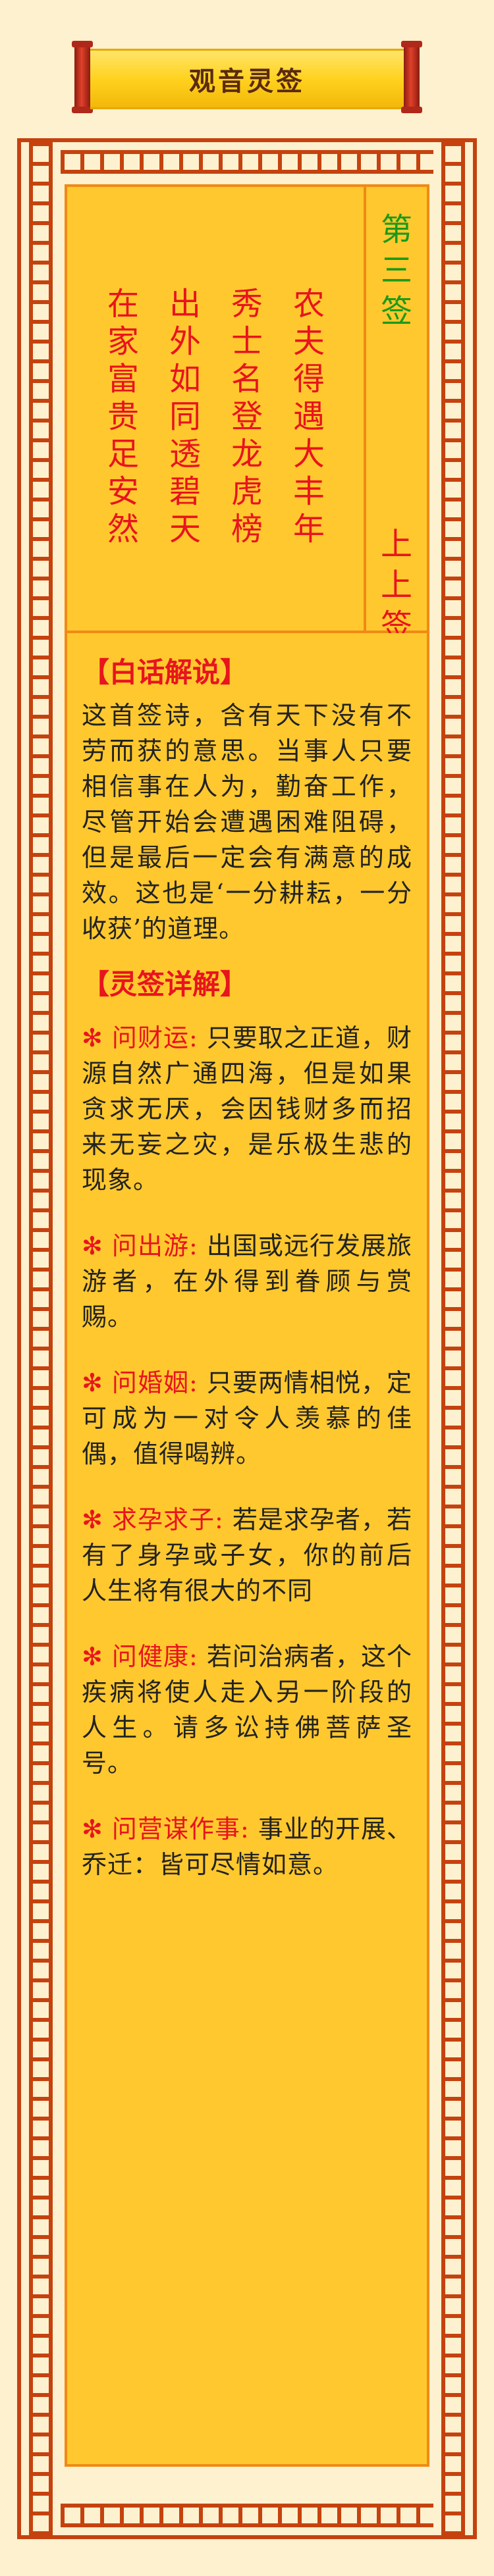 This screenshot has width=494, height=2576. I want to click on detail-item-label: 问婚姻:, so click(155, 1382).